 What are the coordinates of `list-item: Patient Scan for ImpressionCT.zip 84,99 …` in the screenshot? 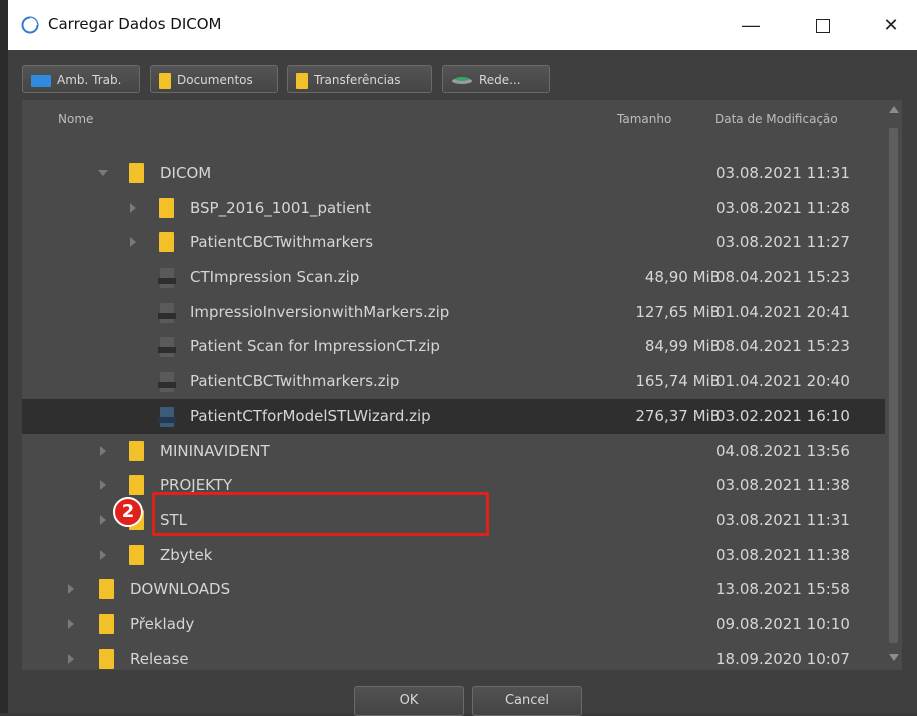 It's located at (453, 346).